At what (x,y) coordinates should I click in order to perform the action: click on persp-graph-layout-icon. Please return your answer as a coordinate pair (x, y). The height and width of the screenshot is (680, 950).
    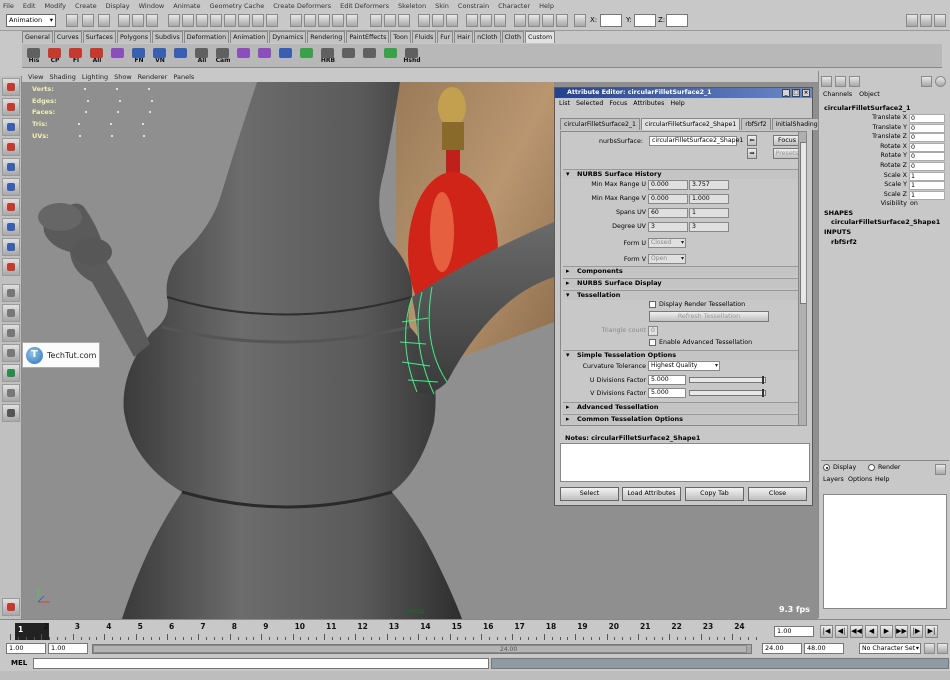
    Looking at the image, I should click on (11, 353).